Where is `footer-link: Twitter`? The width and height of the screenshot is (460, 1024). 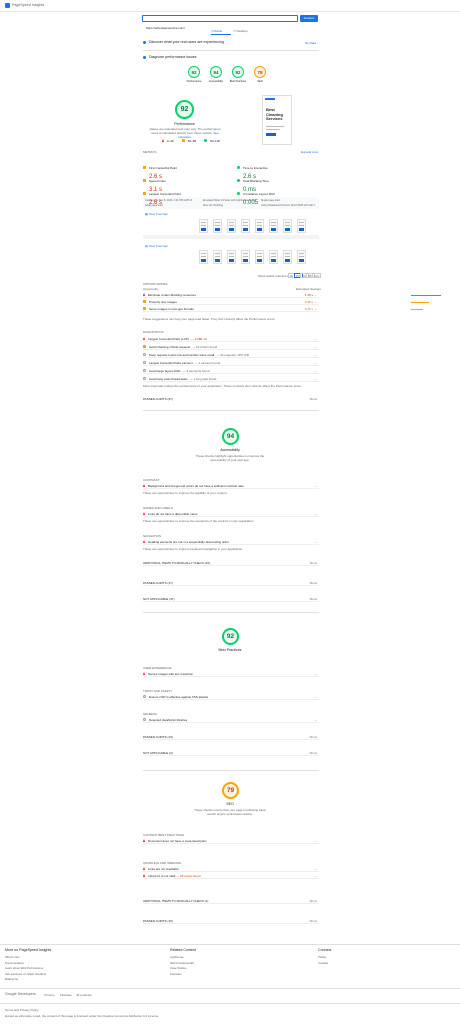
footer-link: Twitter is located at coordinates (322, 957).